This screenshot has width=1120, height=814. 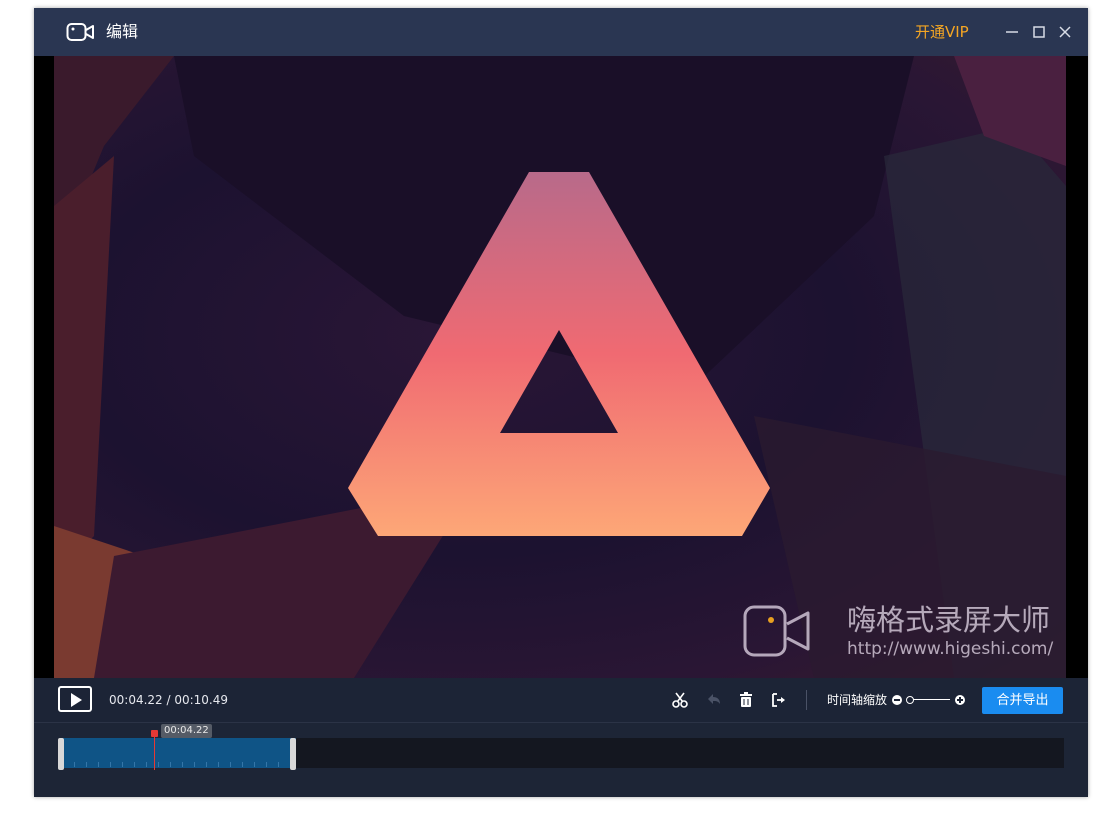 I want to click on export-icon, so click(x=778, y=700).